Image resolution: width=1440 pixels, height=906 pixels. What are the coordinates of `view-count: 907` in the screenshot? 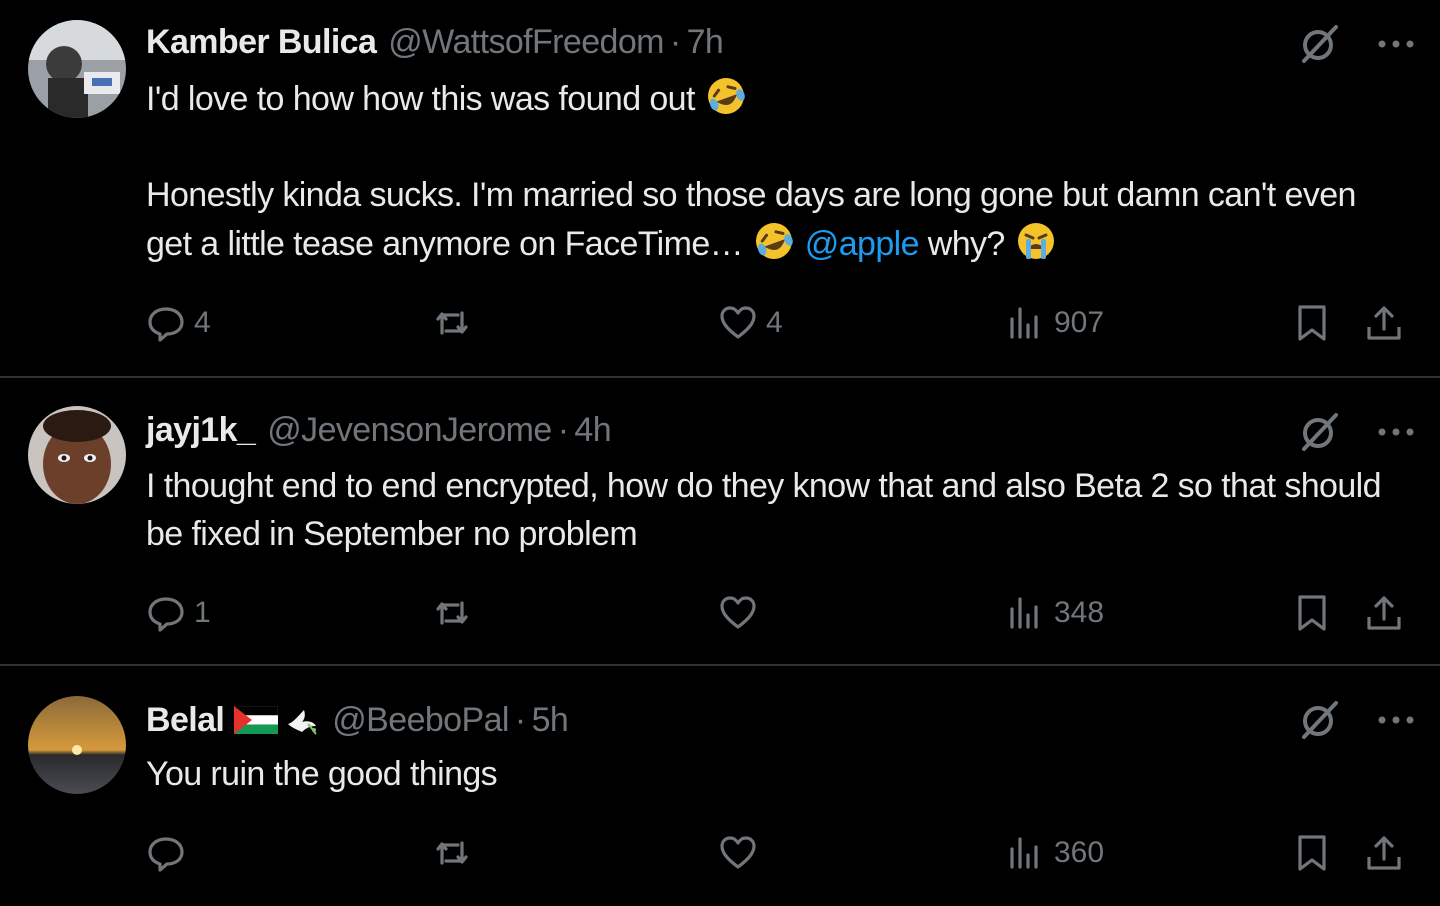 It's located at (1079, 322).